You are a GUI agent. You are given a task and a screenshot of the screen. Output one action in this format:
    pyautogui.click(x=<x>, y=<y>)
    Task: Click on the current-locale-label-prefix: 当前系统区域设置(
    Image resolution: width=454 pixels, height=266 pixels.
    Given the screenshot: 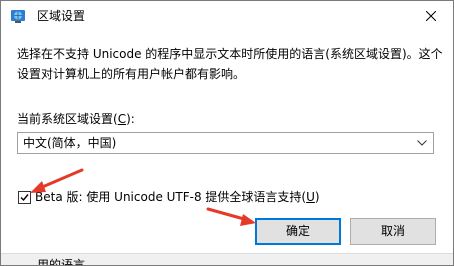 What is the action you would take?
    pyautogui.click(x=67, y=119)
    